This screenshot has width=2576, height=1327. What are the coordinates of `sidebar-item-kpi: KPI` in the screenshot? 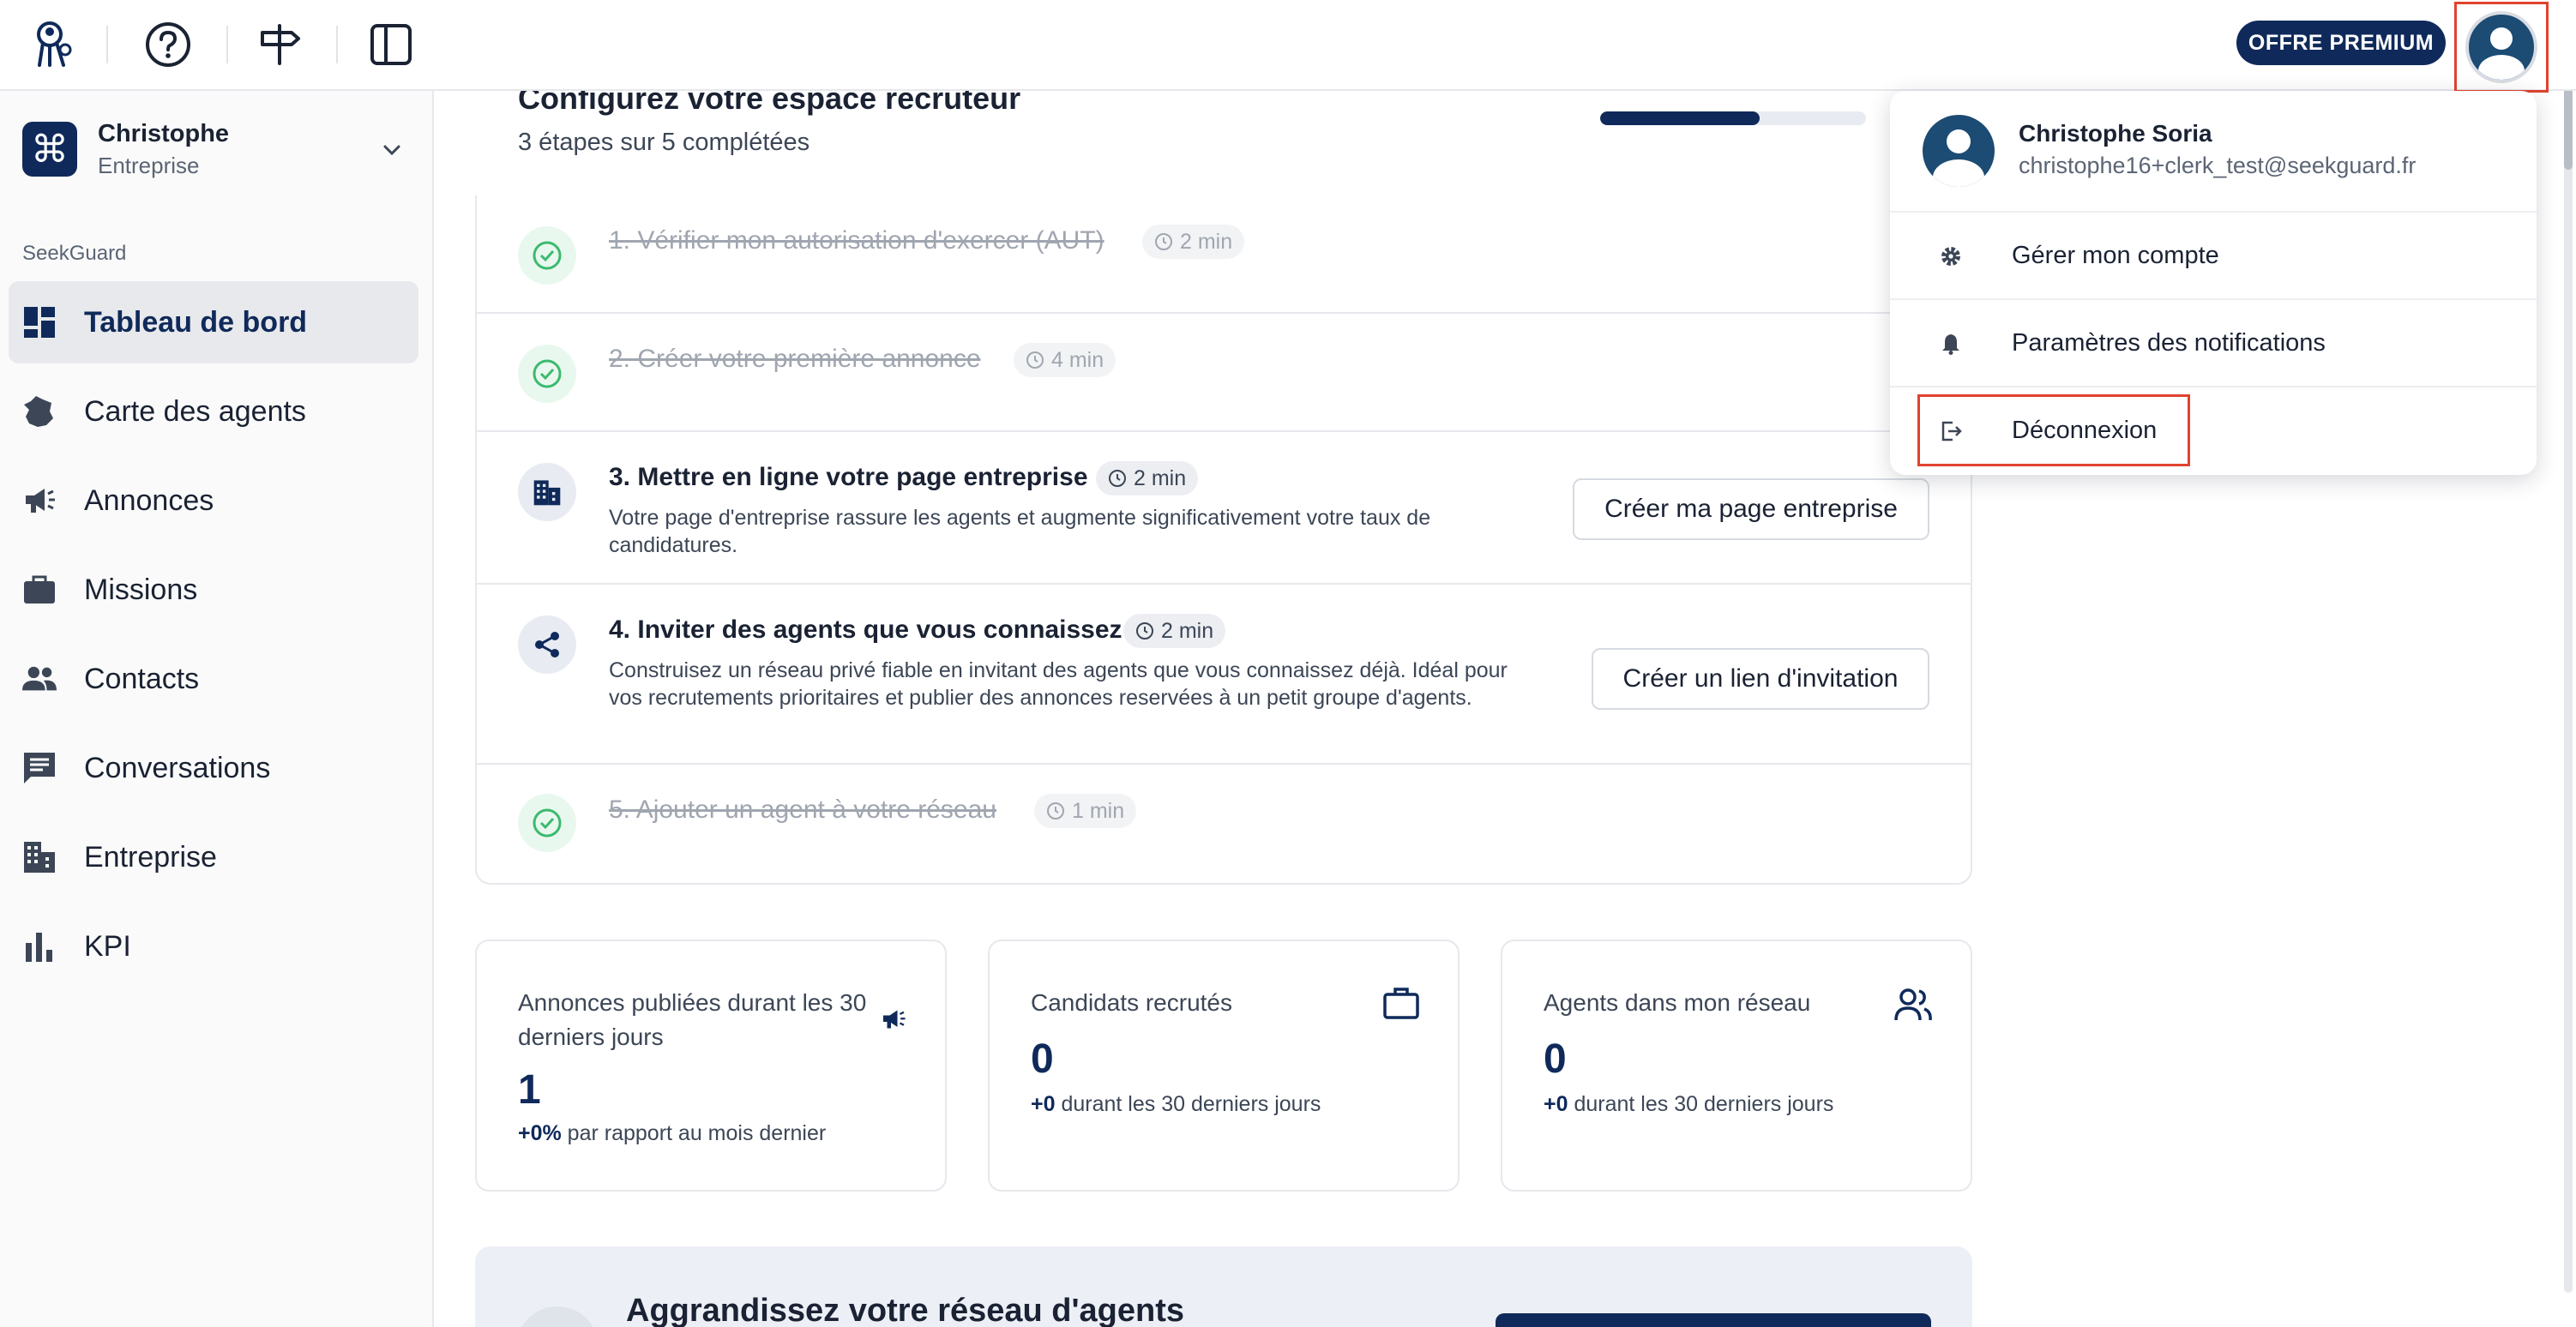 It's located at (213, 946).